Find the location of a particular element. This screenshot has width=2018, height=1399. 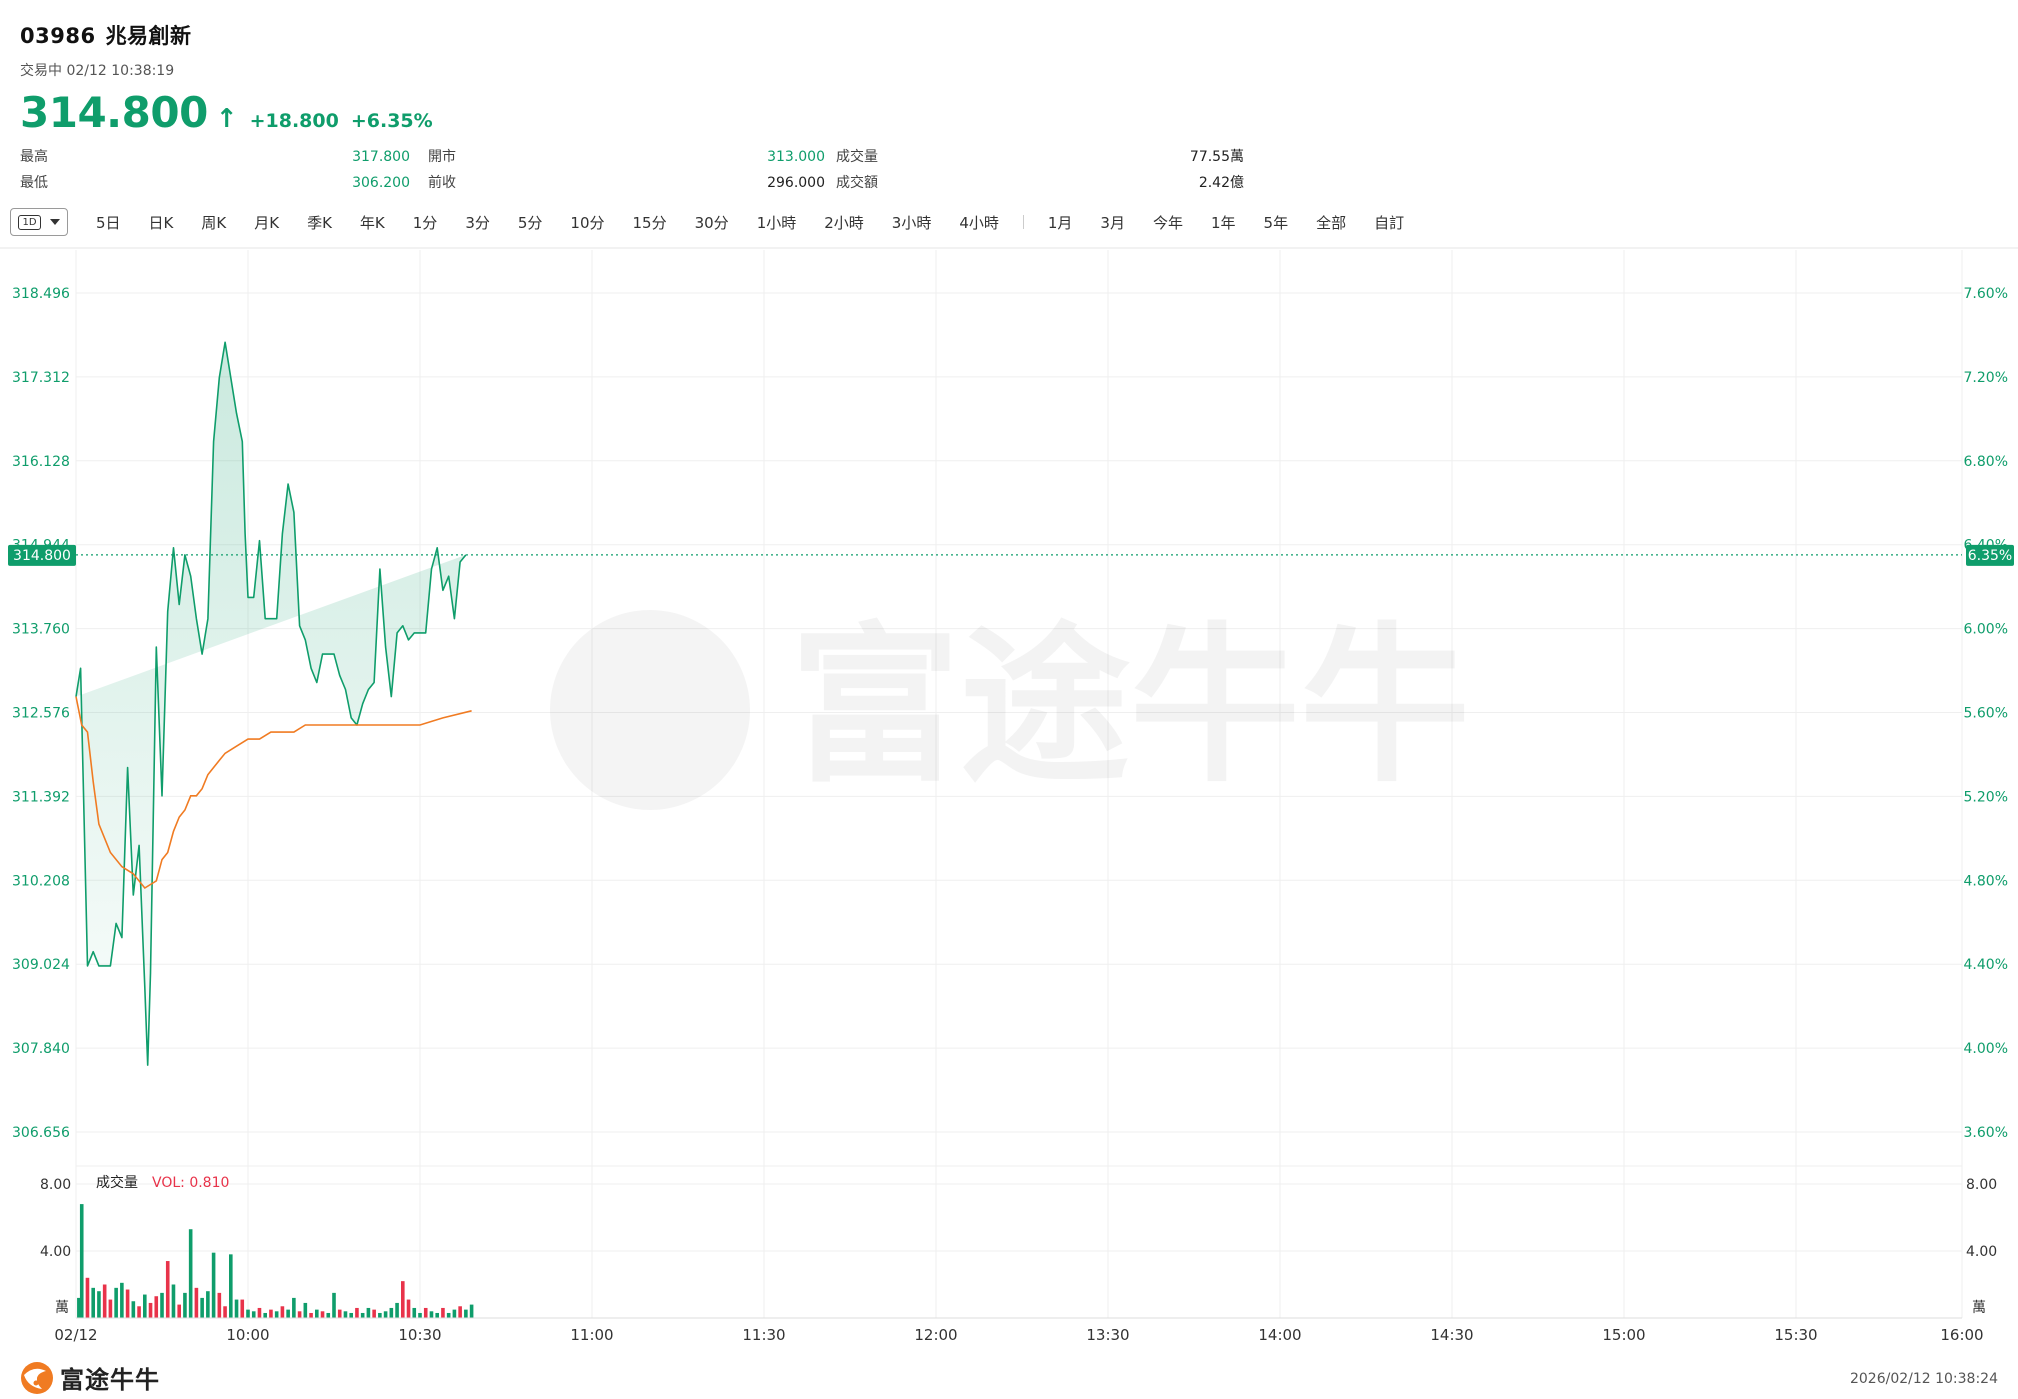

quote-time: 02/12 10:38:19 is located at coordinates (120, 71).